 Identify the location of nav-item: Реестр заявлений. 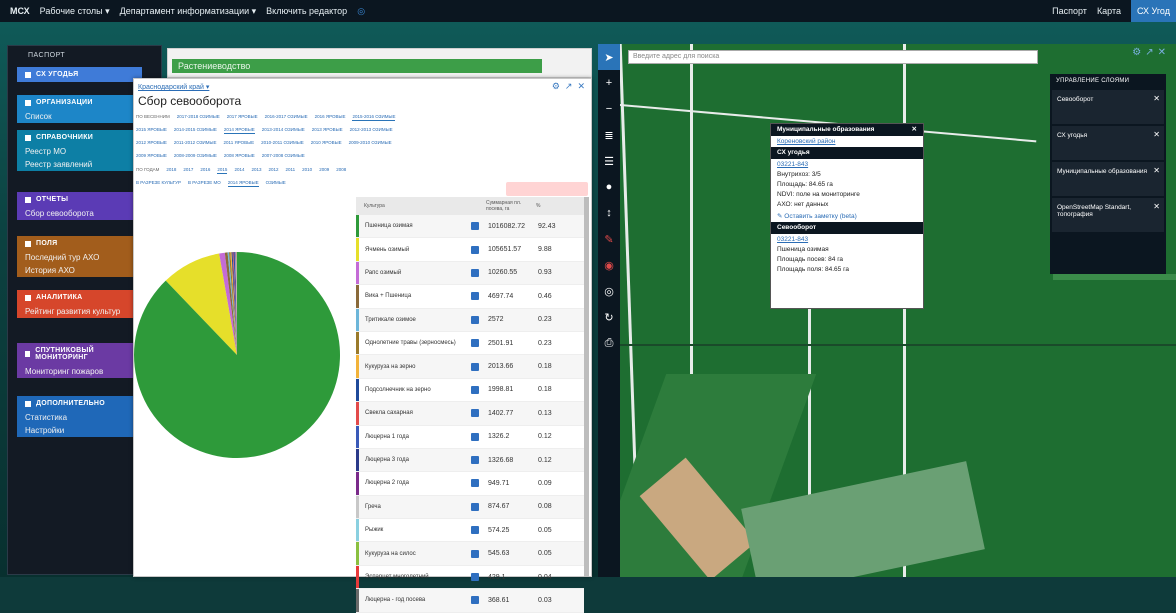
(79, 164).